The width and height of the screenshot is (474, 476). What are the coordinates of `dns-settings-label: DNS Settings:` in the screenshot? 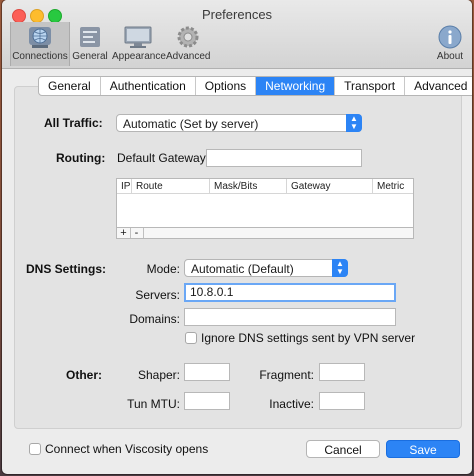 It's located at (66, 269).